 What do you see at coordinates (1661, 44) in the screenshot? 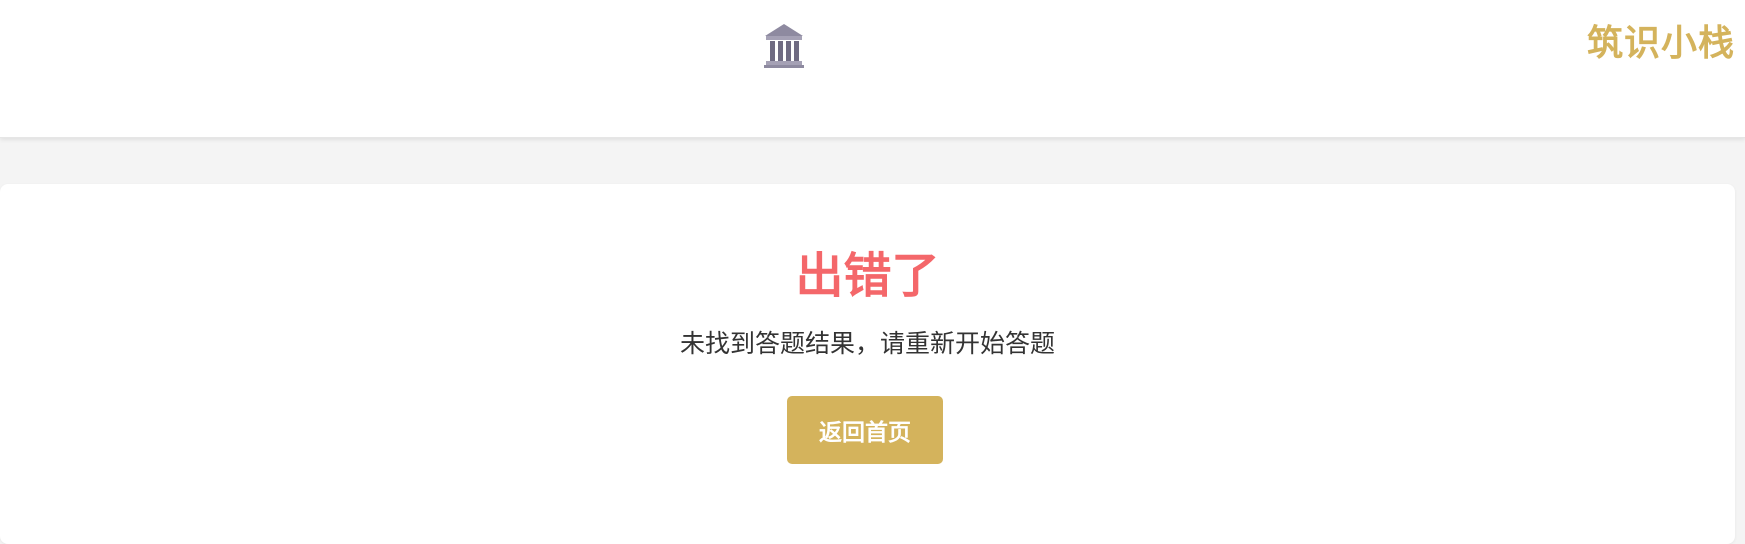
I see `brand-title: 筑识小栈` at bounding box center [1661, 44].